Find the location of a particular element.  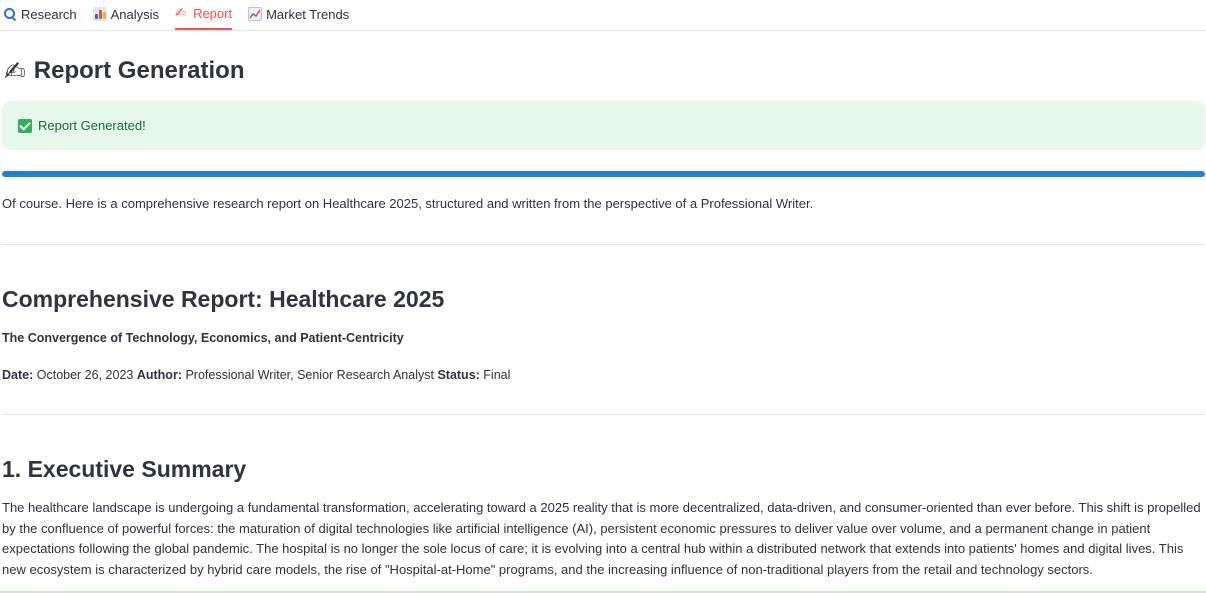

progress-bar-fill is located at coordinates (603, 174).